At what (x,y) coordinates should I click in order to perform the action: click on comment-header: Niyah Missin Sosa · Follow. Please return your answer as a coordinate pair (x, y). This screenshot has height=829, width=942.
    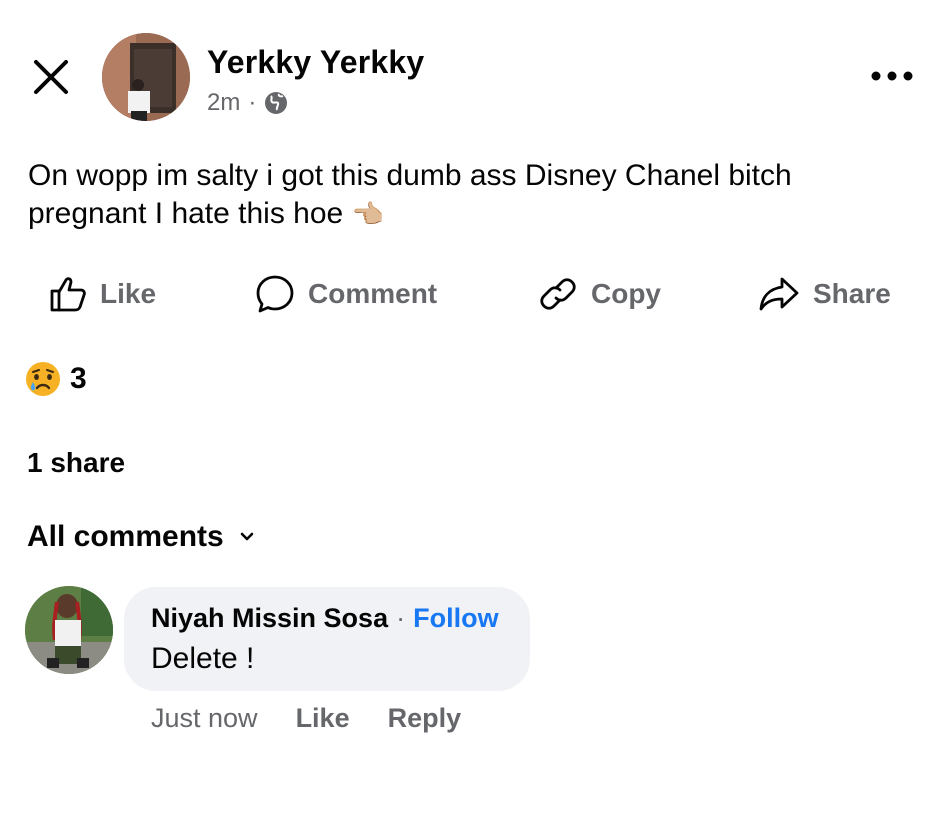
    Looking at the image, I should click on (325, 618).